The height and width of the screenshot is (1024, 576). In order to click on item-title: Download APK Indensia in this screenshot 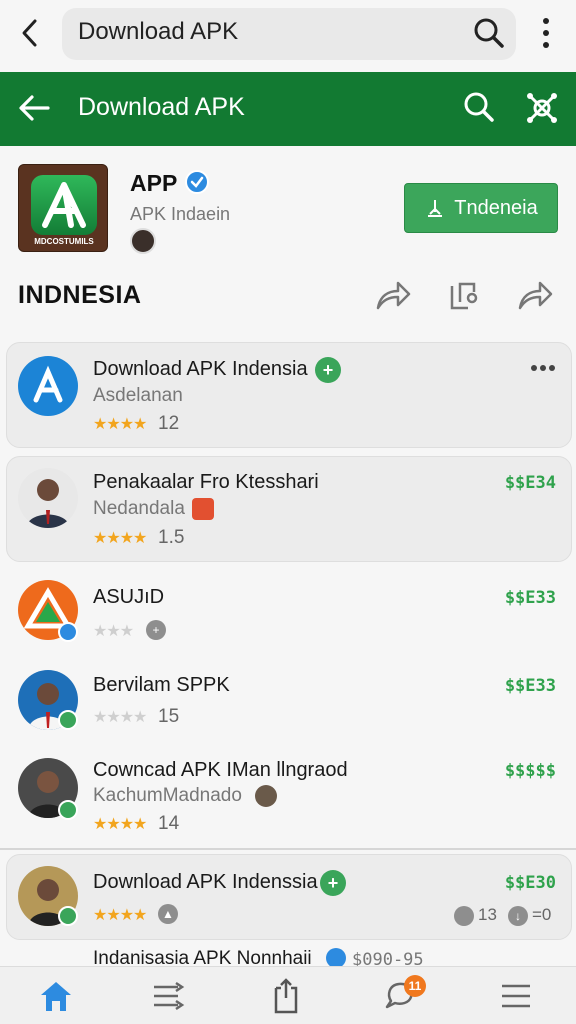, I will do `click(200, 369)`.